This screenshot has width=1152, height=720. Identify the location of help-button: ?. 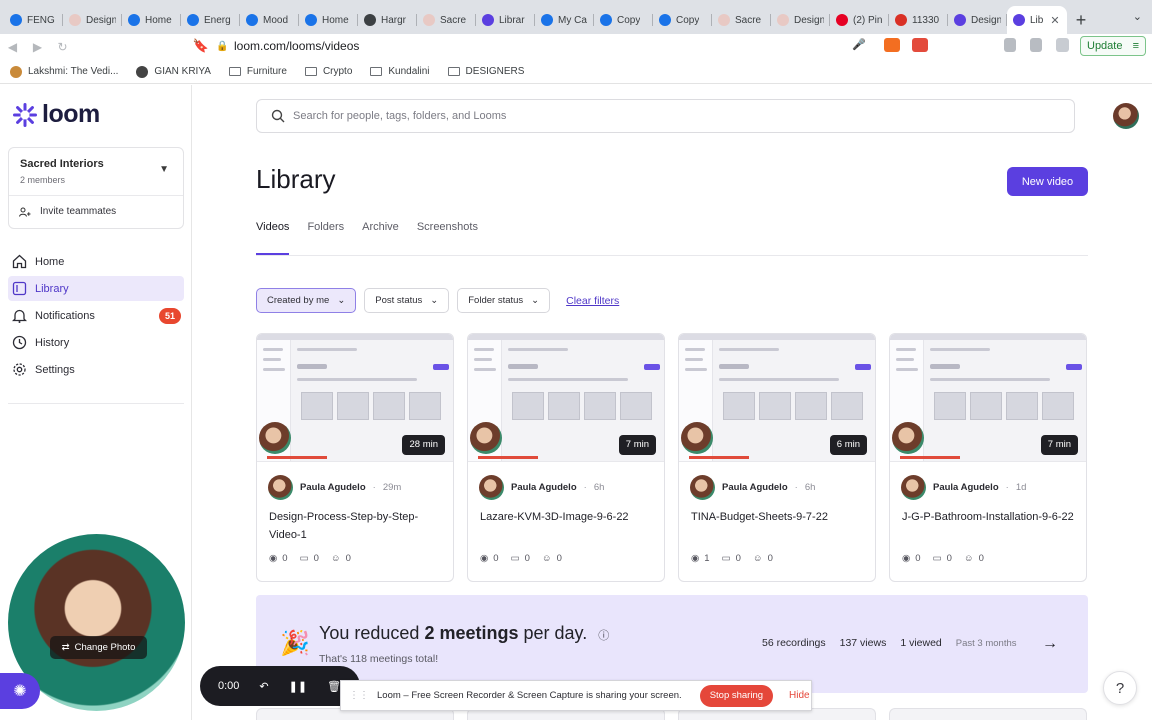
(1120, 688).